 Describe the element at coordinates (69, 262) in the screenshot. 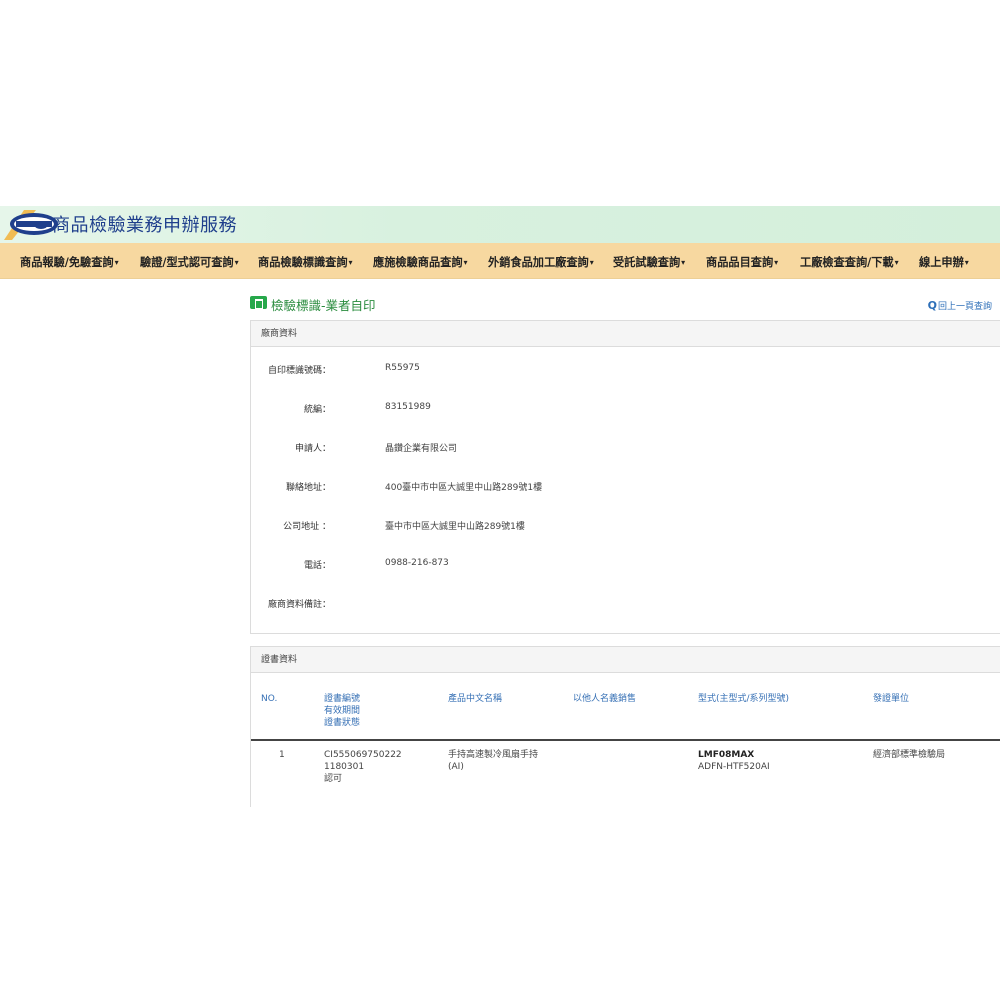

I see `nav-item-inspection-query: 商品報驗/免驗查詢▾` at that location.